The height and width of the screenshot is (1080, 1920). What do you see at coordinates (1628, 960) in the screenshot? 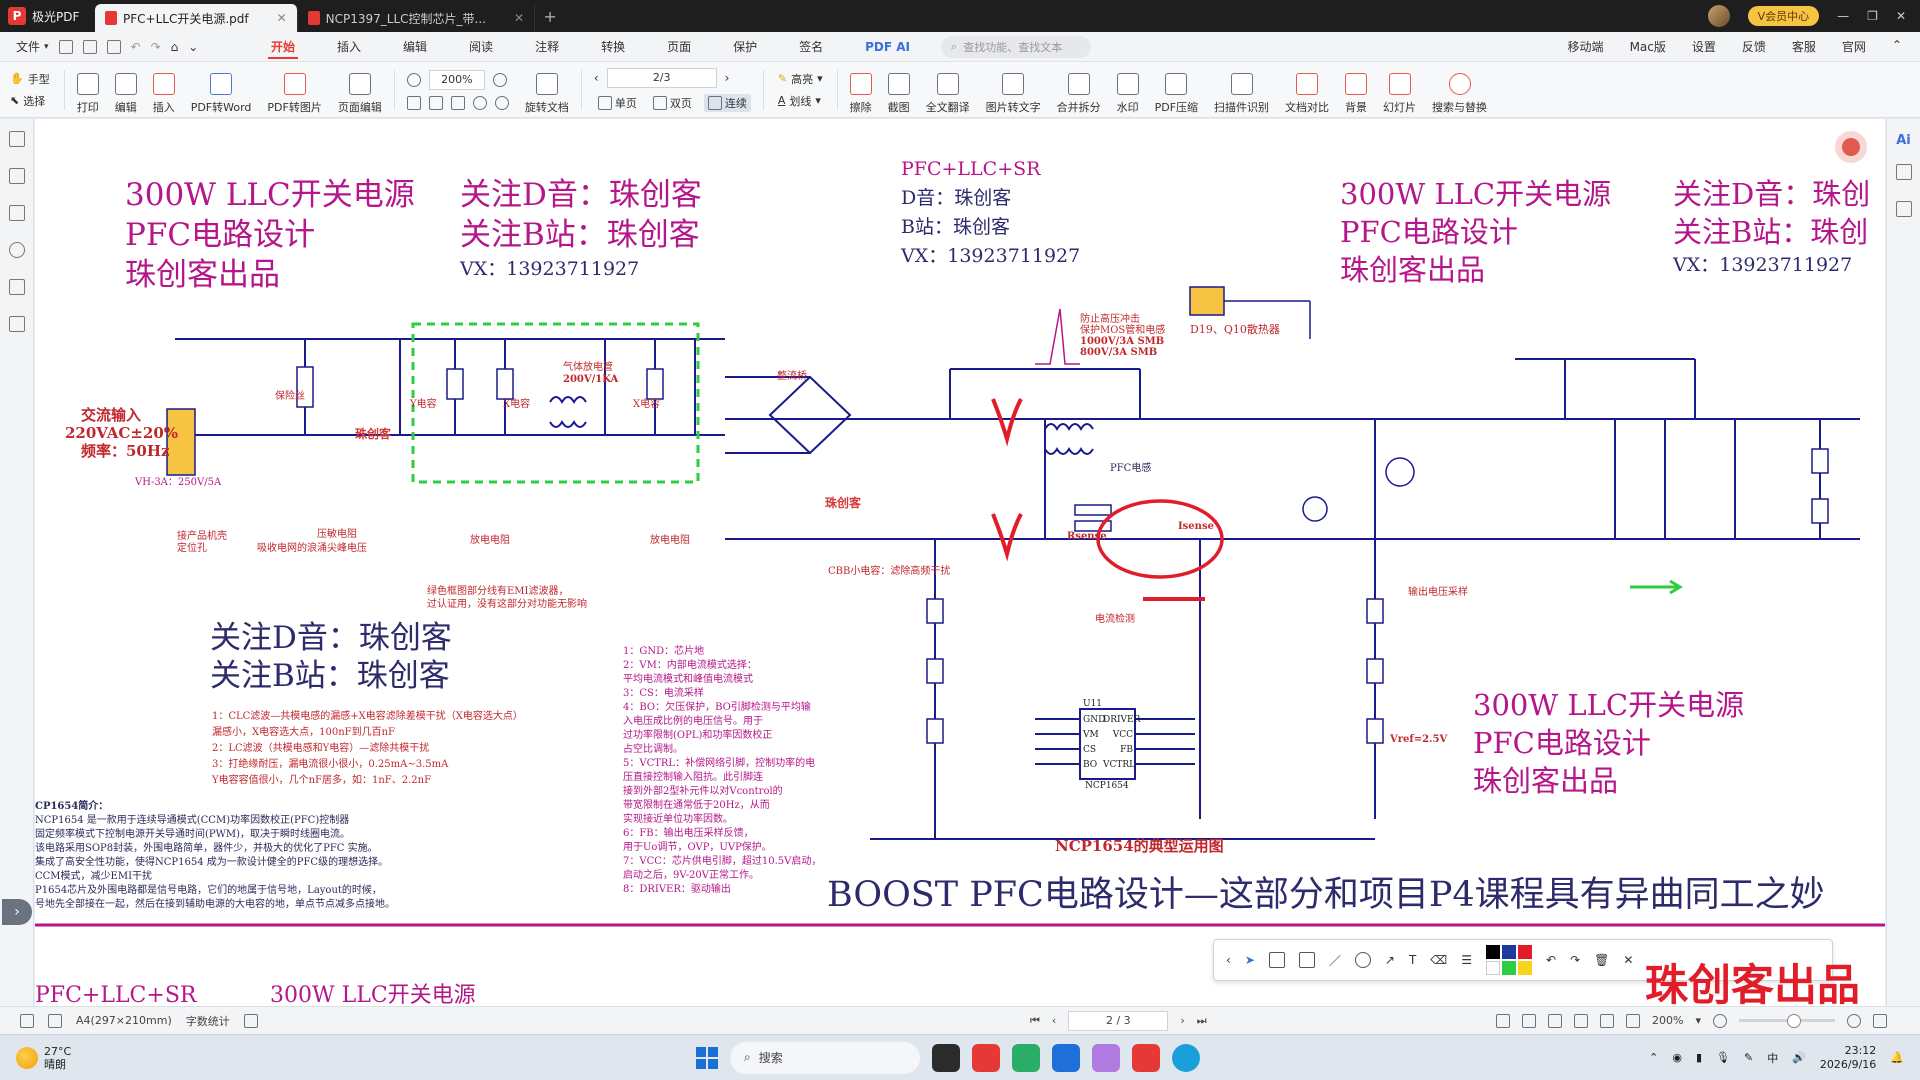
I see `close-icon: ✕` at bounding box center [1628, 960].